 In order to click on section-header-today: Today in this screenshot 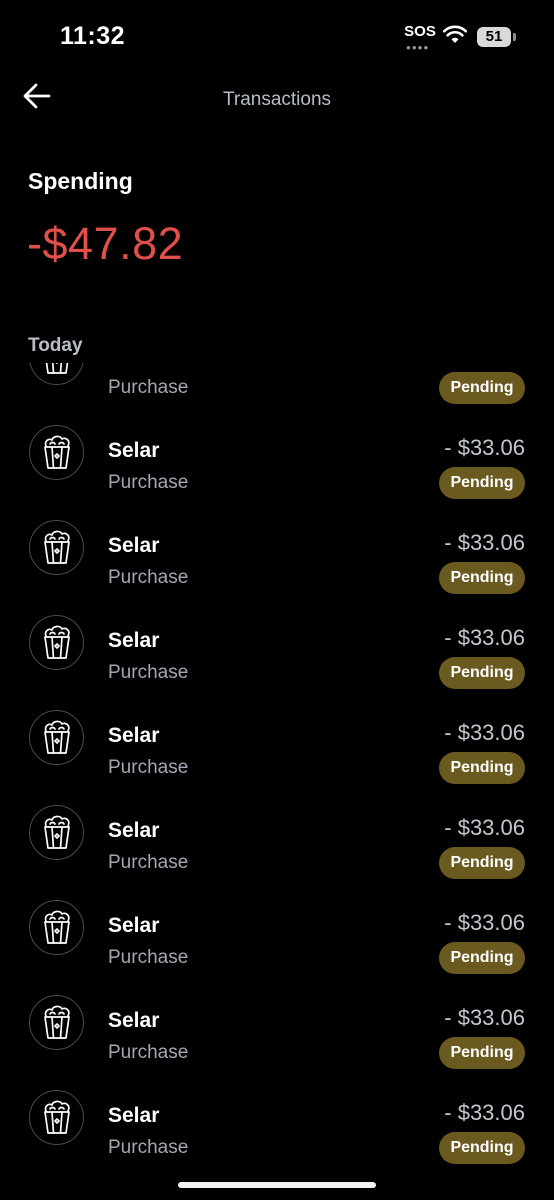, I will do `click(55, 345)`.